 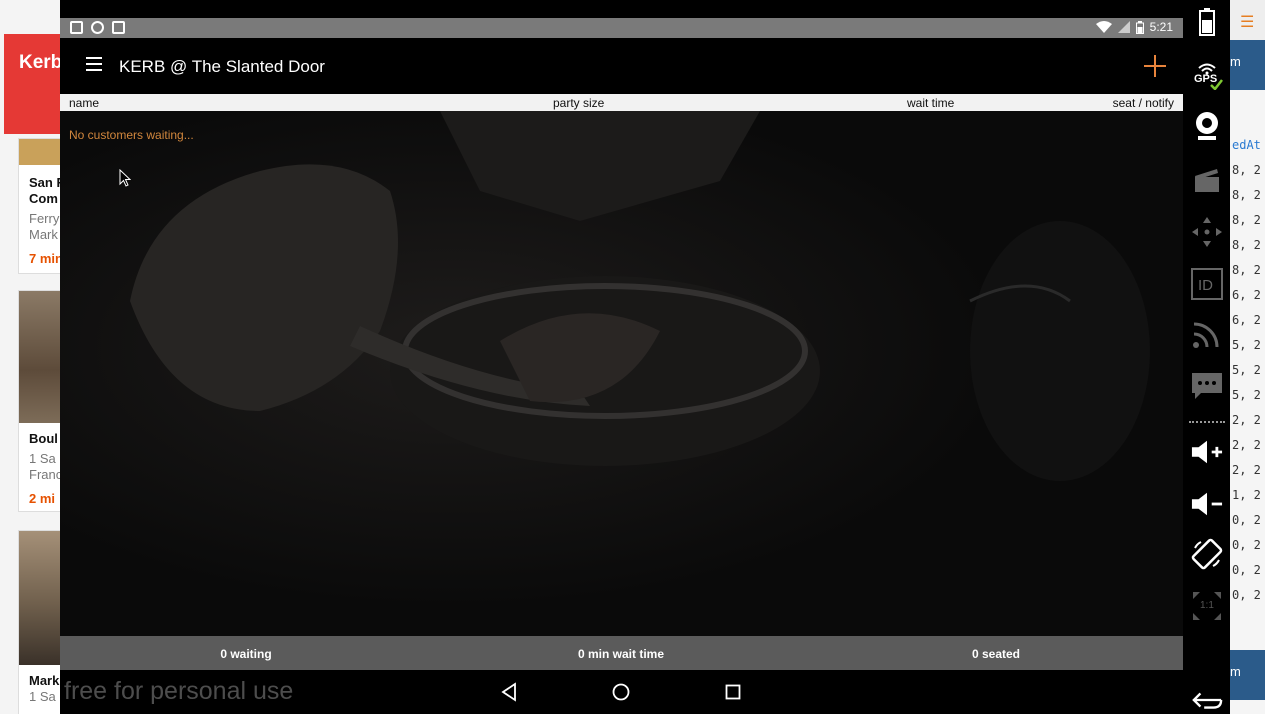 I want to click on background-card: Boul 1 Sa Franc 2 mi, so click(x=39, y=401).